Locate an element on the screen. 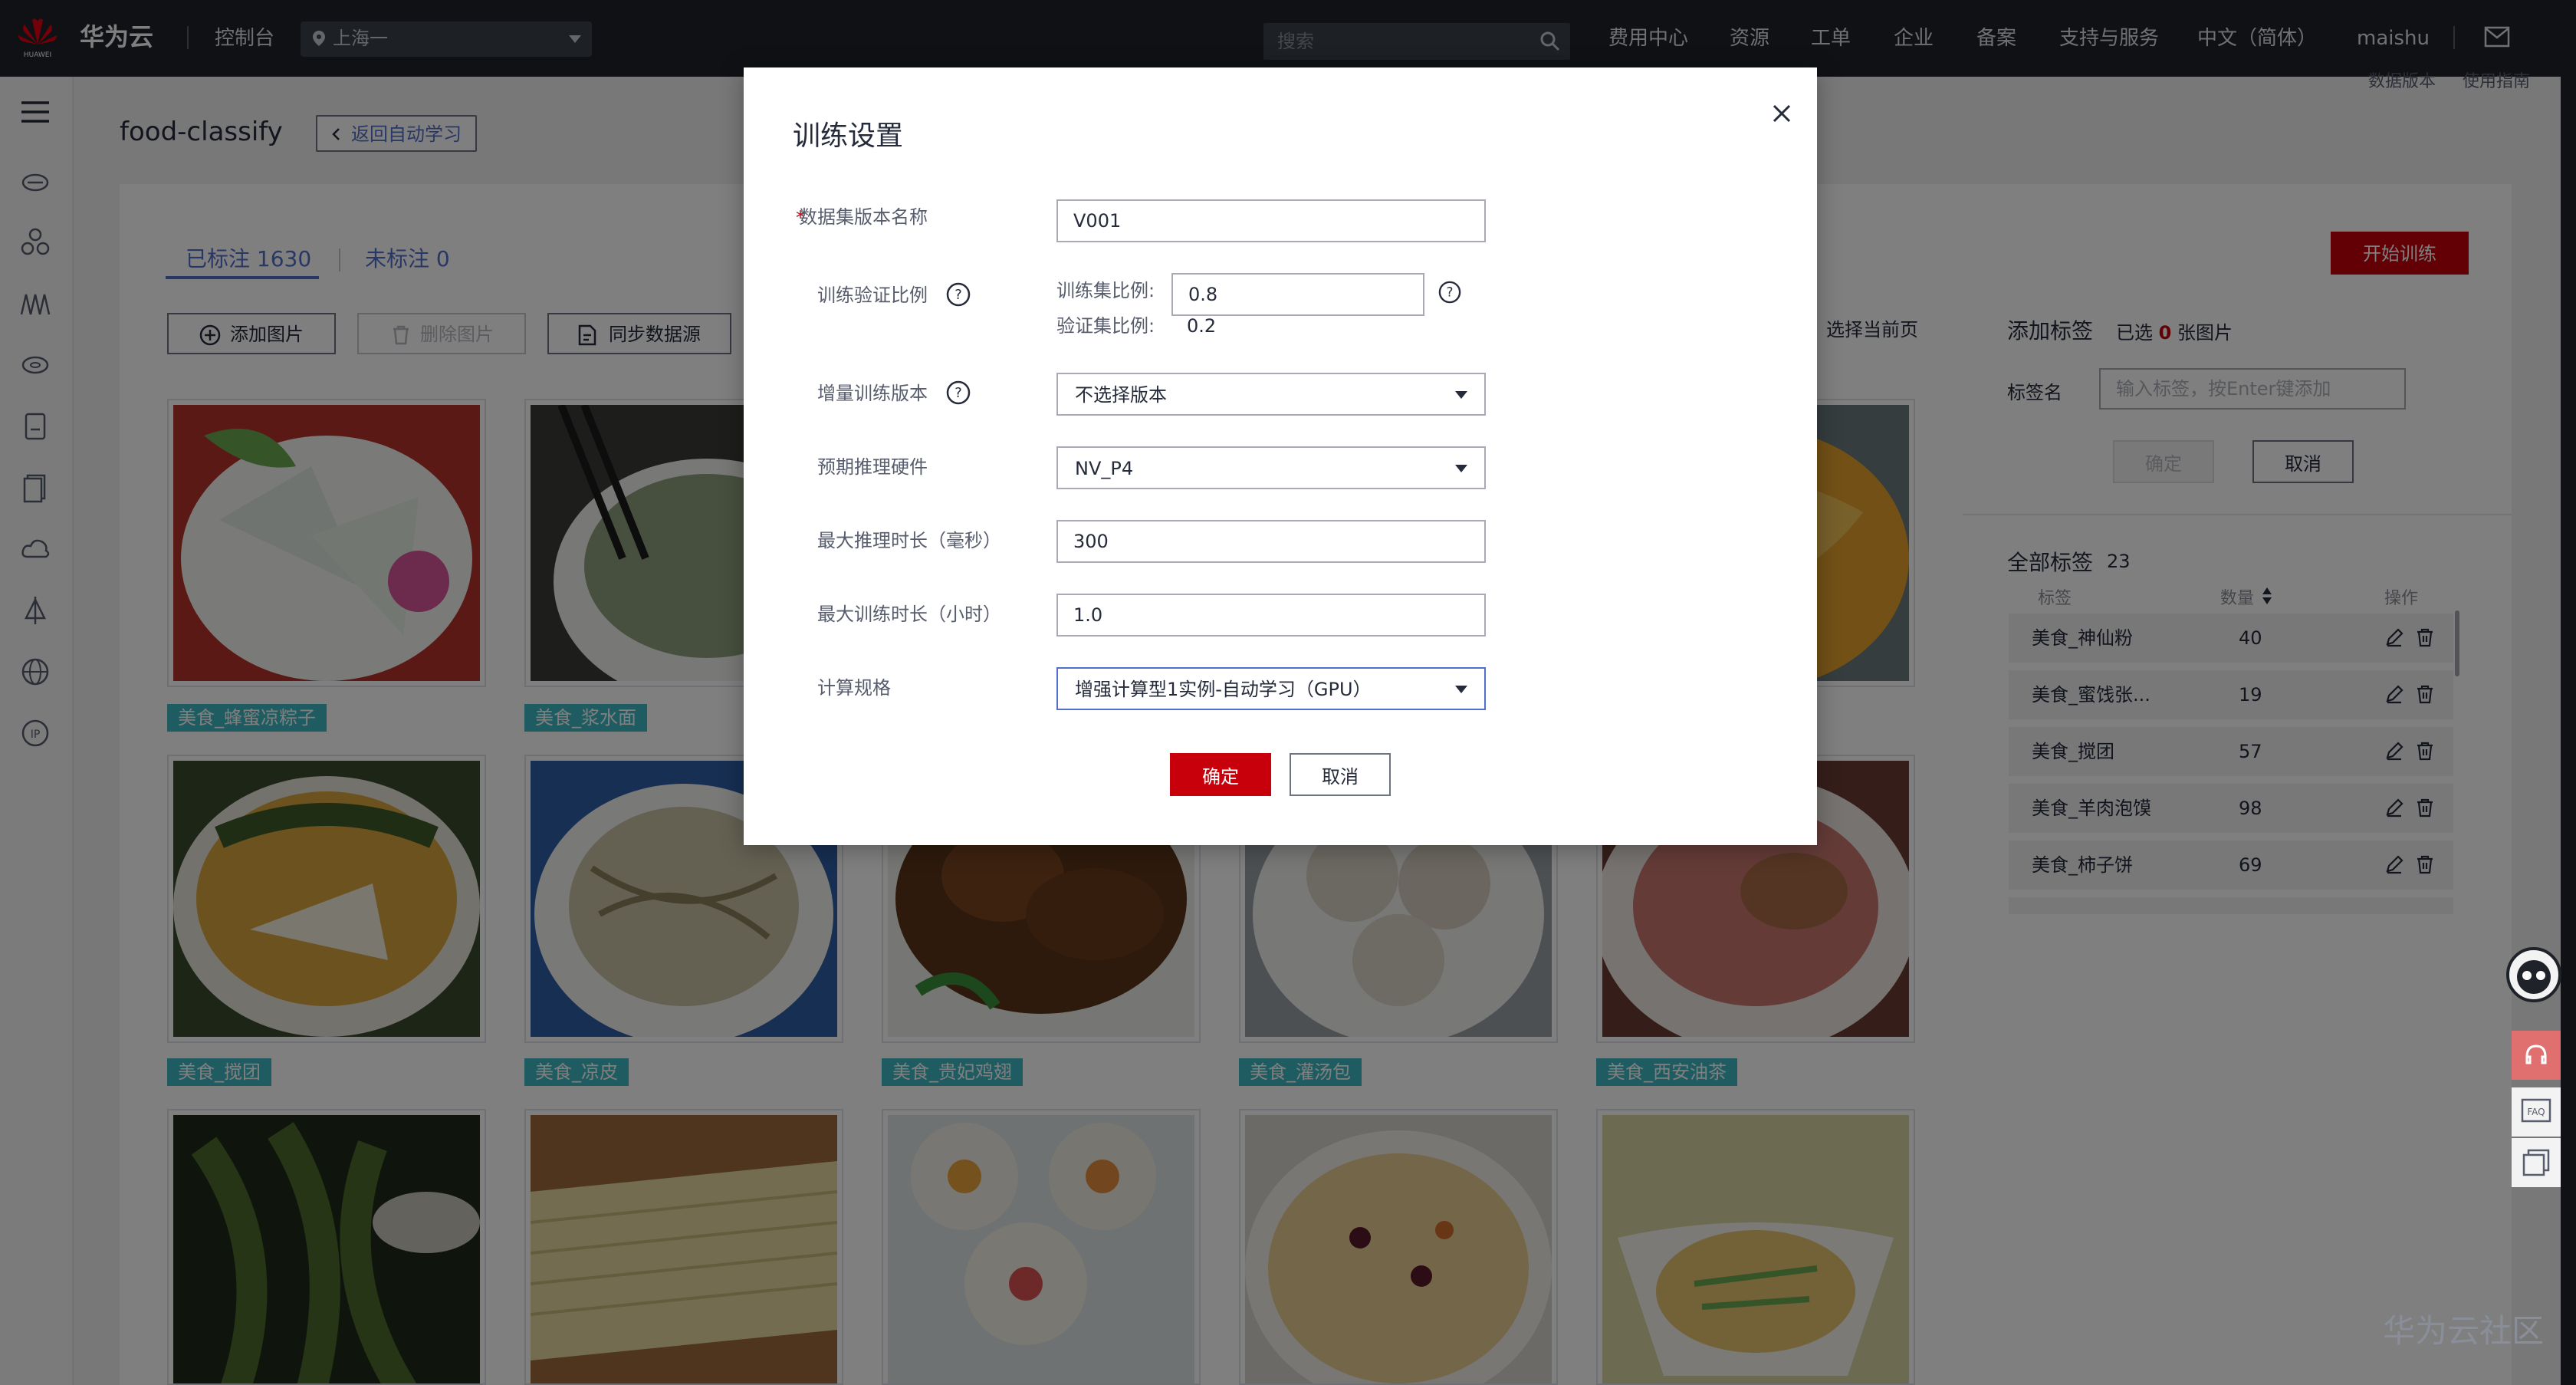 This screenshot has height=1385, width=2576. train-ratio-input is located at coordinates (1297, 295).